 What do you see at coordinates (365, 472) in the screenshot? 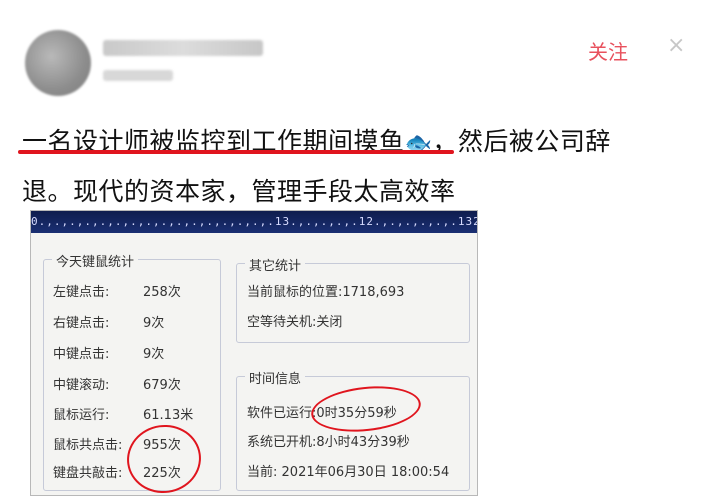
I see `current-time-value: 2021年06月30日 18:00:54` at bounding box center [365, 472].